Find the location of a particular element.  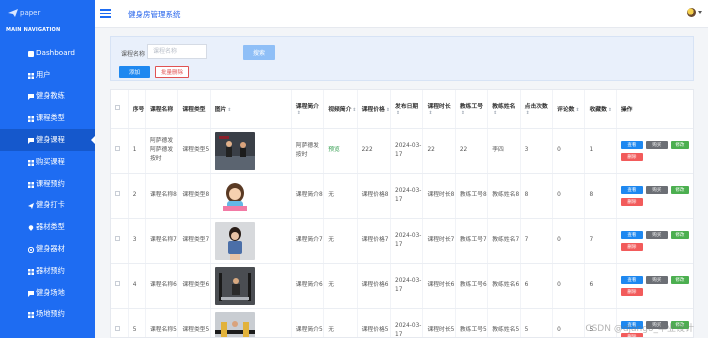

cell-date: 2024-03-17 is located at coordinates (407, 196).